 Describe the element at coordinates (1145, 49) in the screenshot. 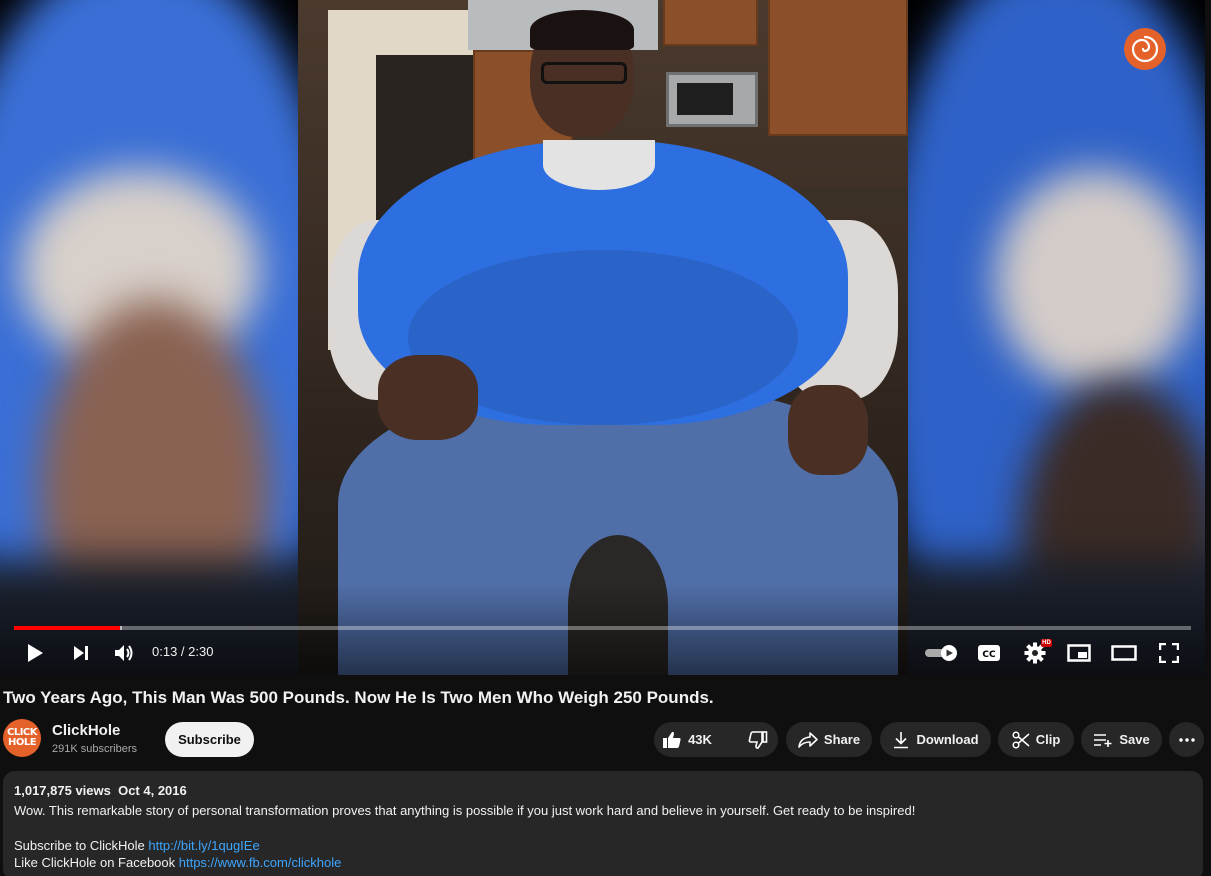

I see `channel-watermark-icon` at that location.